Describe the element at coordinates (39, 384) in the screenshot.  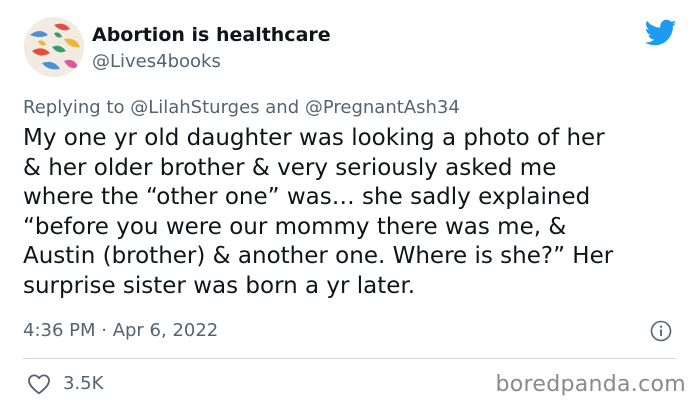
I see `heart-icon` at that location.